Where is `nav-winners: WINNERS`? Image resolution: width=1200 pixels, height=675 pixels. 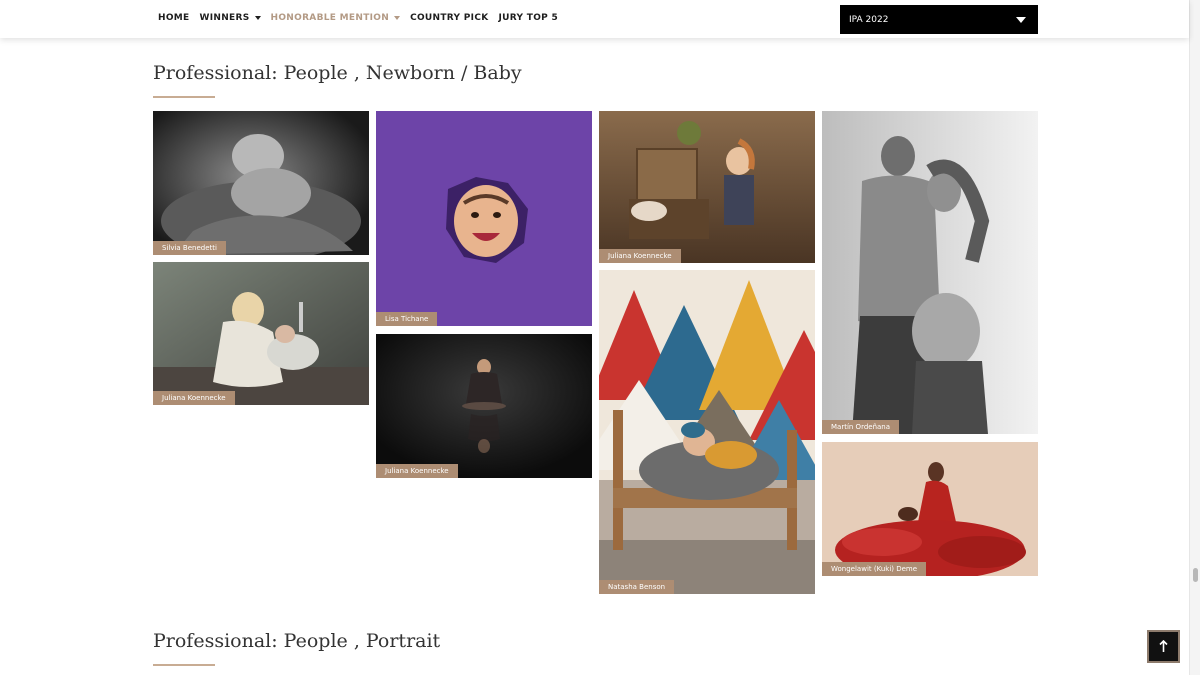
nav-winners: WINNERS is located at coordinates (230, 18).